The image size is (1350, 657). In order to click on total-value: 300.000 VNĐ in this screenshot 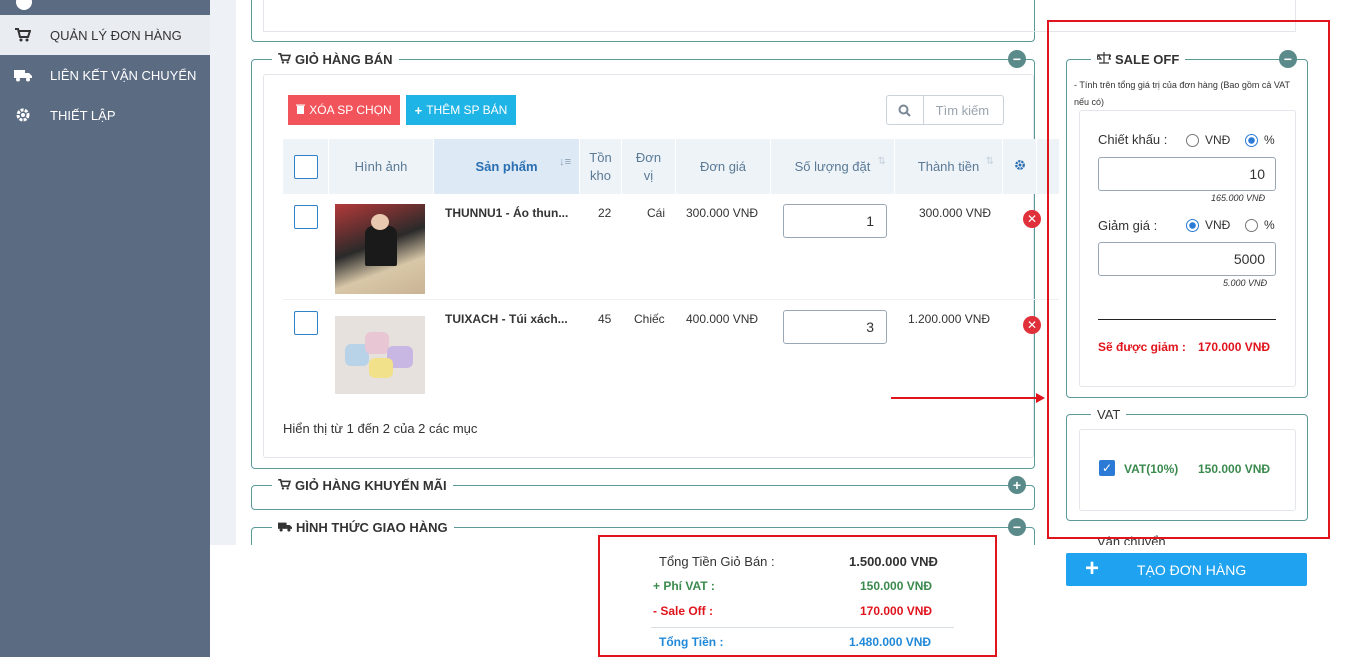, I will do `click(955, 213)`.